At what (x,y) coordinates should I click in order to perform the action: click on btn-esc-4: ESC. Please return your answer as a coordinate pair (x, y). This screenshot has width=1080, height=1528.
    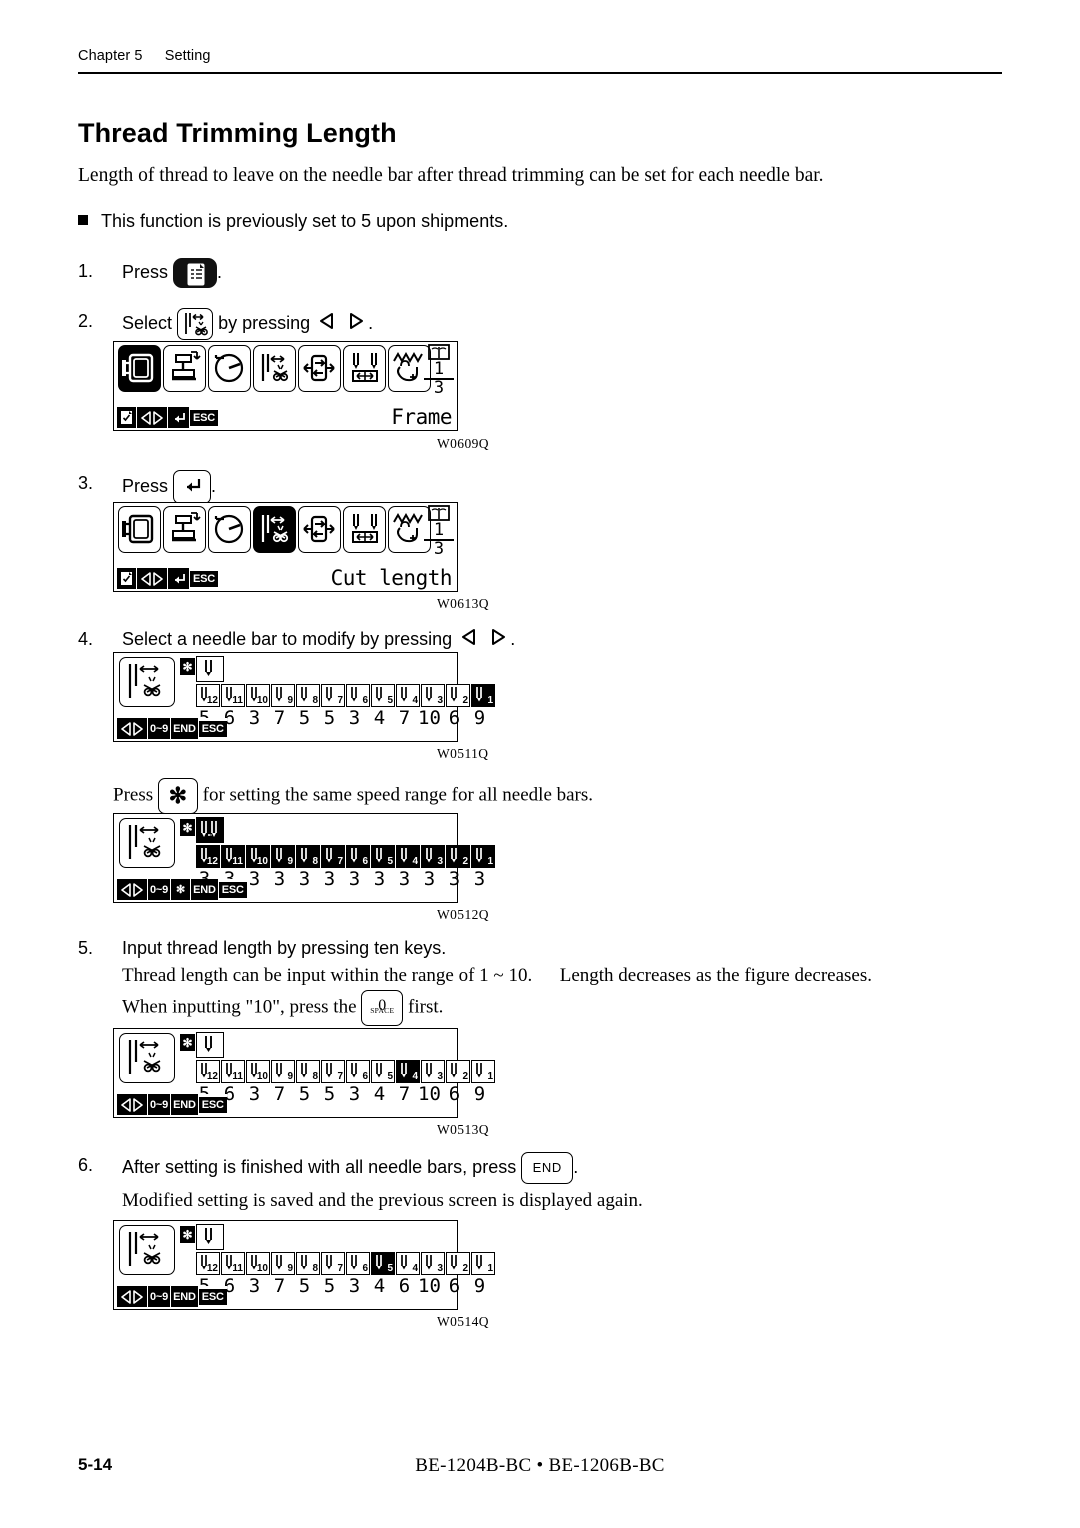
    Looking at the image, I should click on (232, 889).